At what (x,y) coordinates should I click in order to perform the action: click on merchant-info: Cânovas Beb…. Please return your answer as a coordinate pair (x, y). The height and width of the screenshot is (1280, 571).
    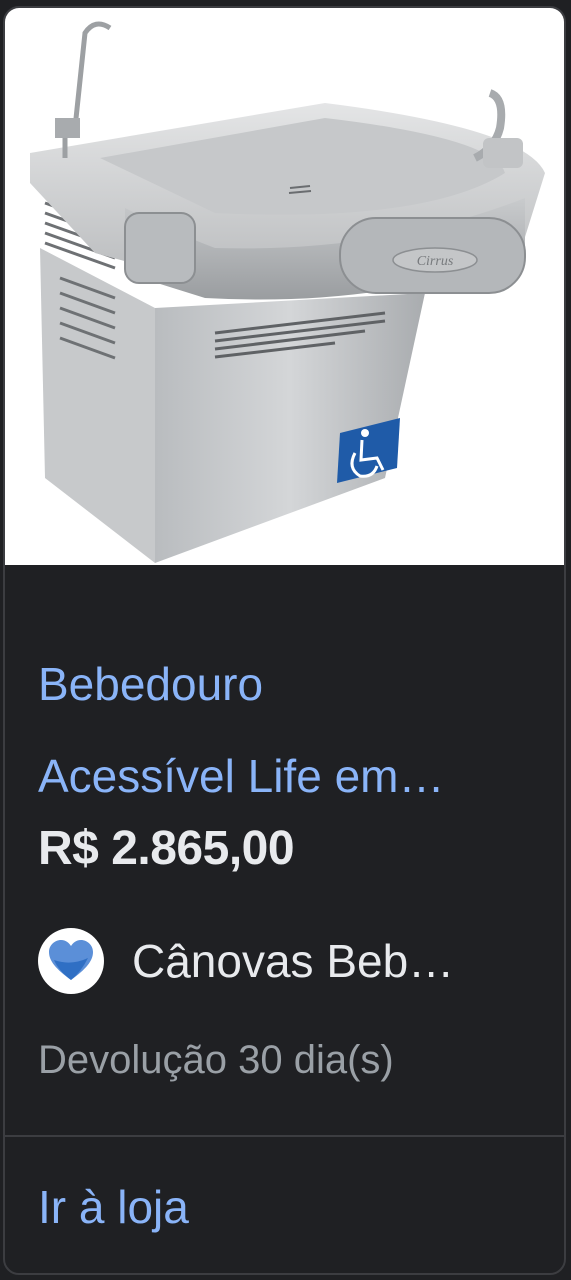
    Looking at the image, I should click on (275, 961).